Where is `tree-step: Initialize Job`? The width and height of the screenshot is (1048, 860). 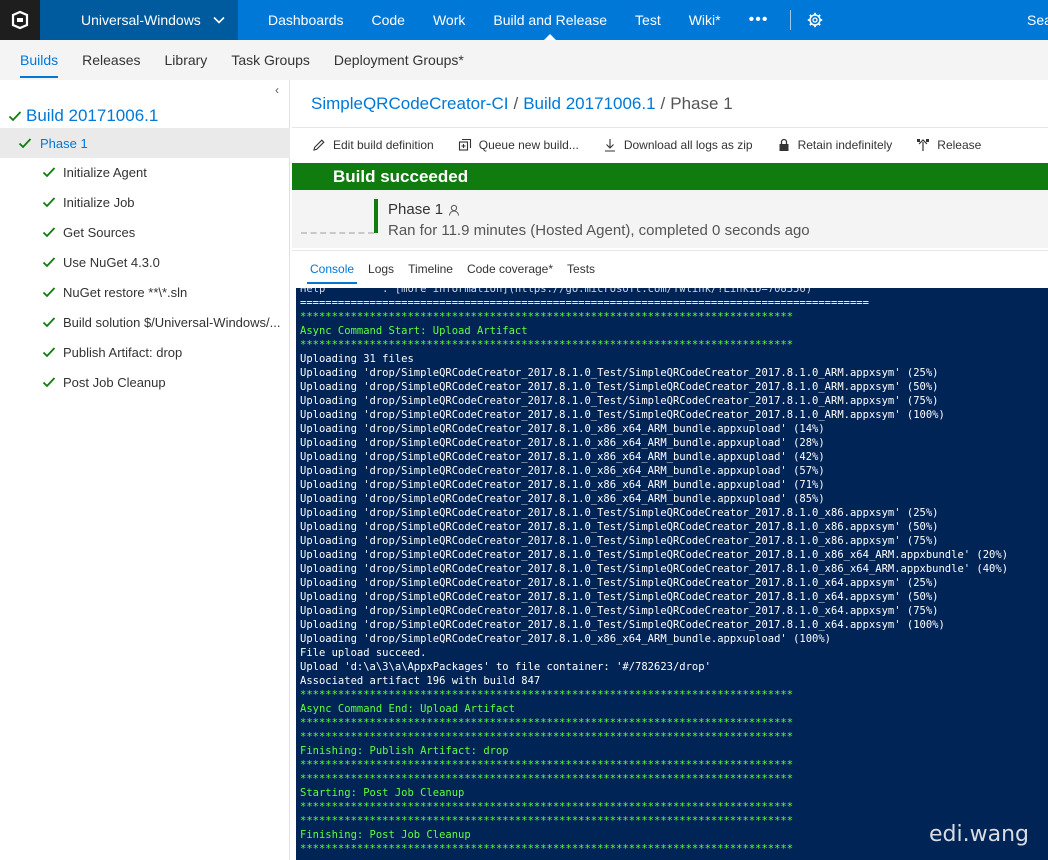 tree-step: Initialize Job is located at coordinates (88, 202).